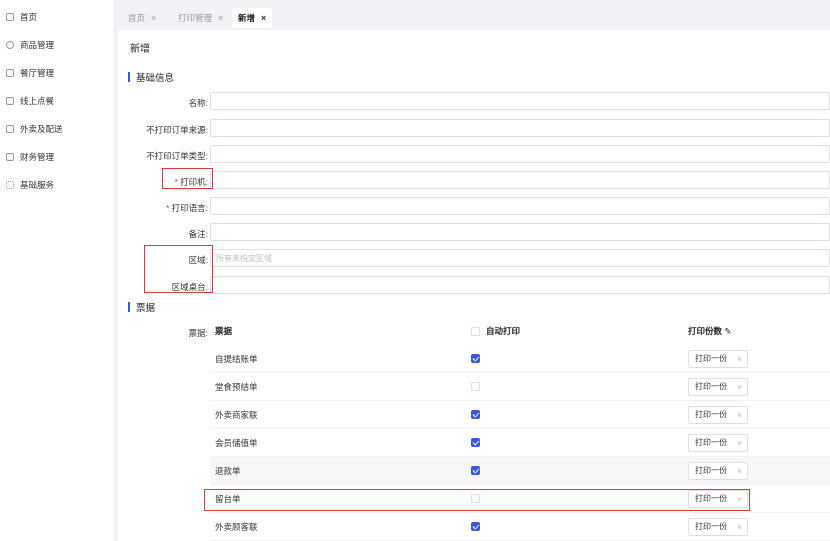  I want to click on table-row: 留台单 打印一份 ∨, so click(520, 499).